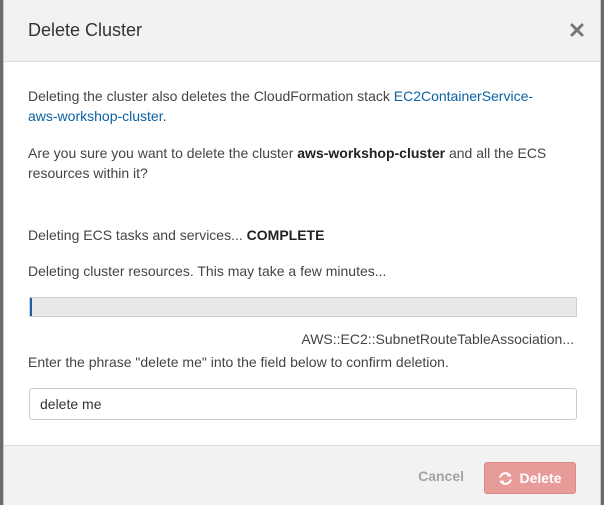 The width and height of the screenshot is (604, 505). Describe the element at coordinates (302, 475) in the screenshot. I see `dialog-footer: Cancel Delete` at that location.